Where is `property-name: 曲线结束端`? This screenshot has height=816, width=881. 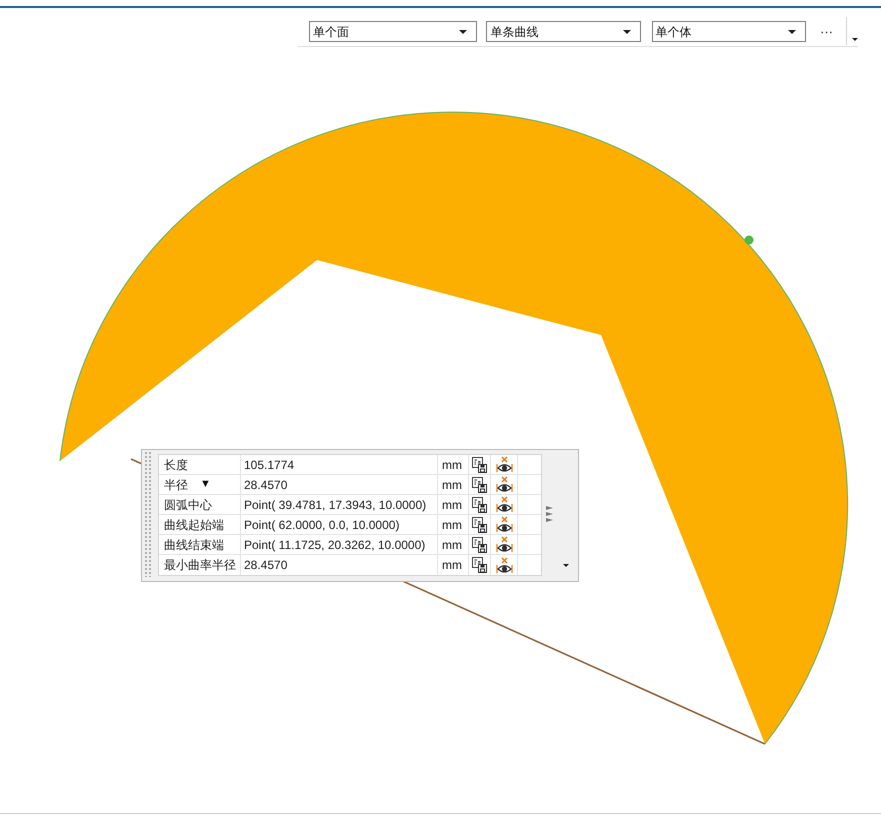
property-name: 曲线结束端 is located at coordinates (194, 545).